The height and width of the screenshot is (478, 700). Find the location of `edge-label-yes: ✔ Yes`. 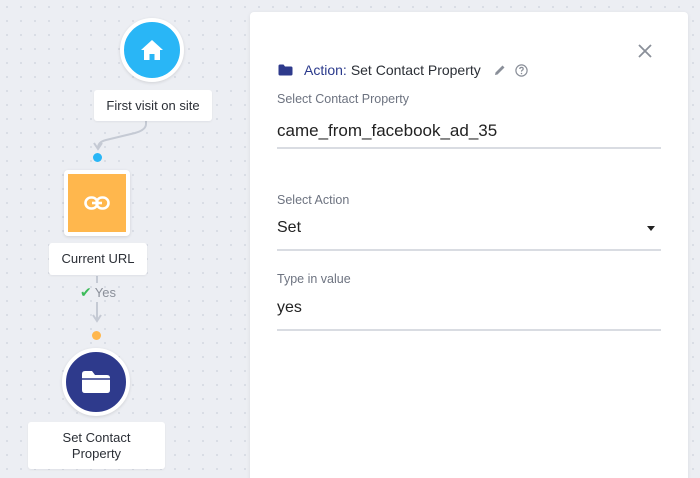

edge-label-yes: ✔ Yes is located at coordinates (98, 292).